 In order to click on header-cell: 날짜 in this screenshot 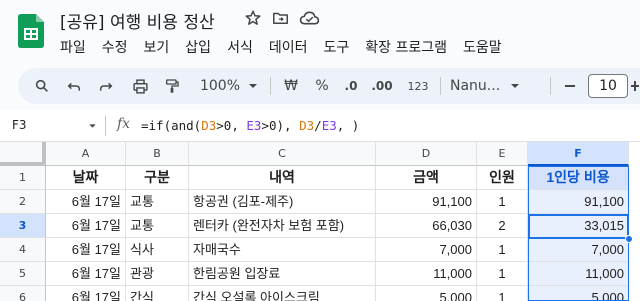, I will do `click(86, 178)`.